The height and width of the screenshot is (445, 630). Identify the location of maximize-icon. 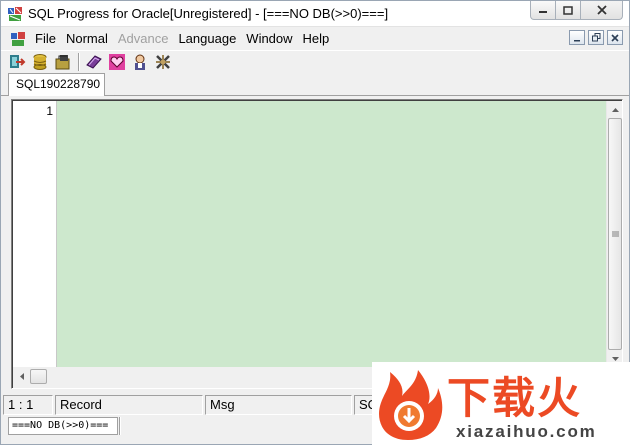
(568, 10).